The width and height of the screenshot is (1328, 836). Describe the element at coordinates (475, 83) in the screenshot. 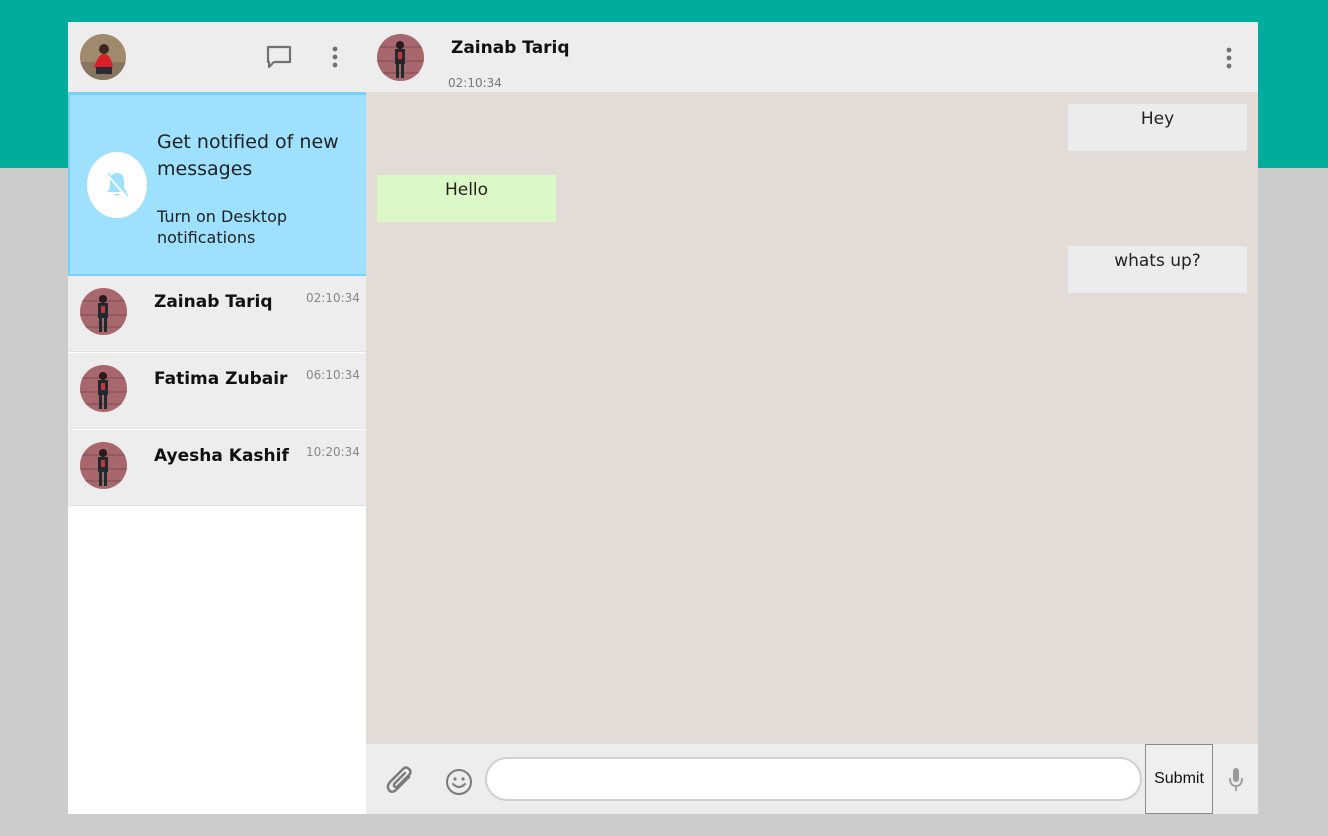

I see `conversation-last-seen: 02:10:34` at that location.